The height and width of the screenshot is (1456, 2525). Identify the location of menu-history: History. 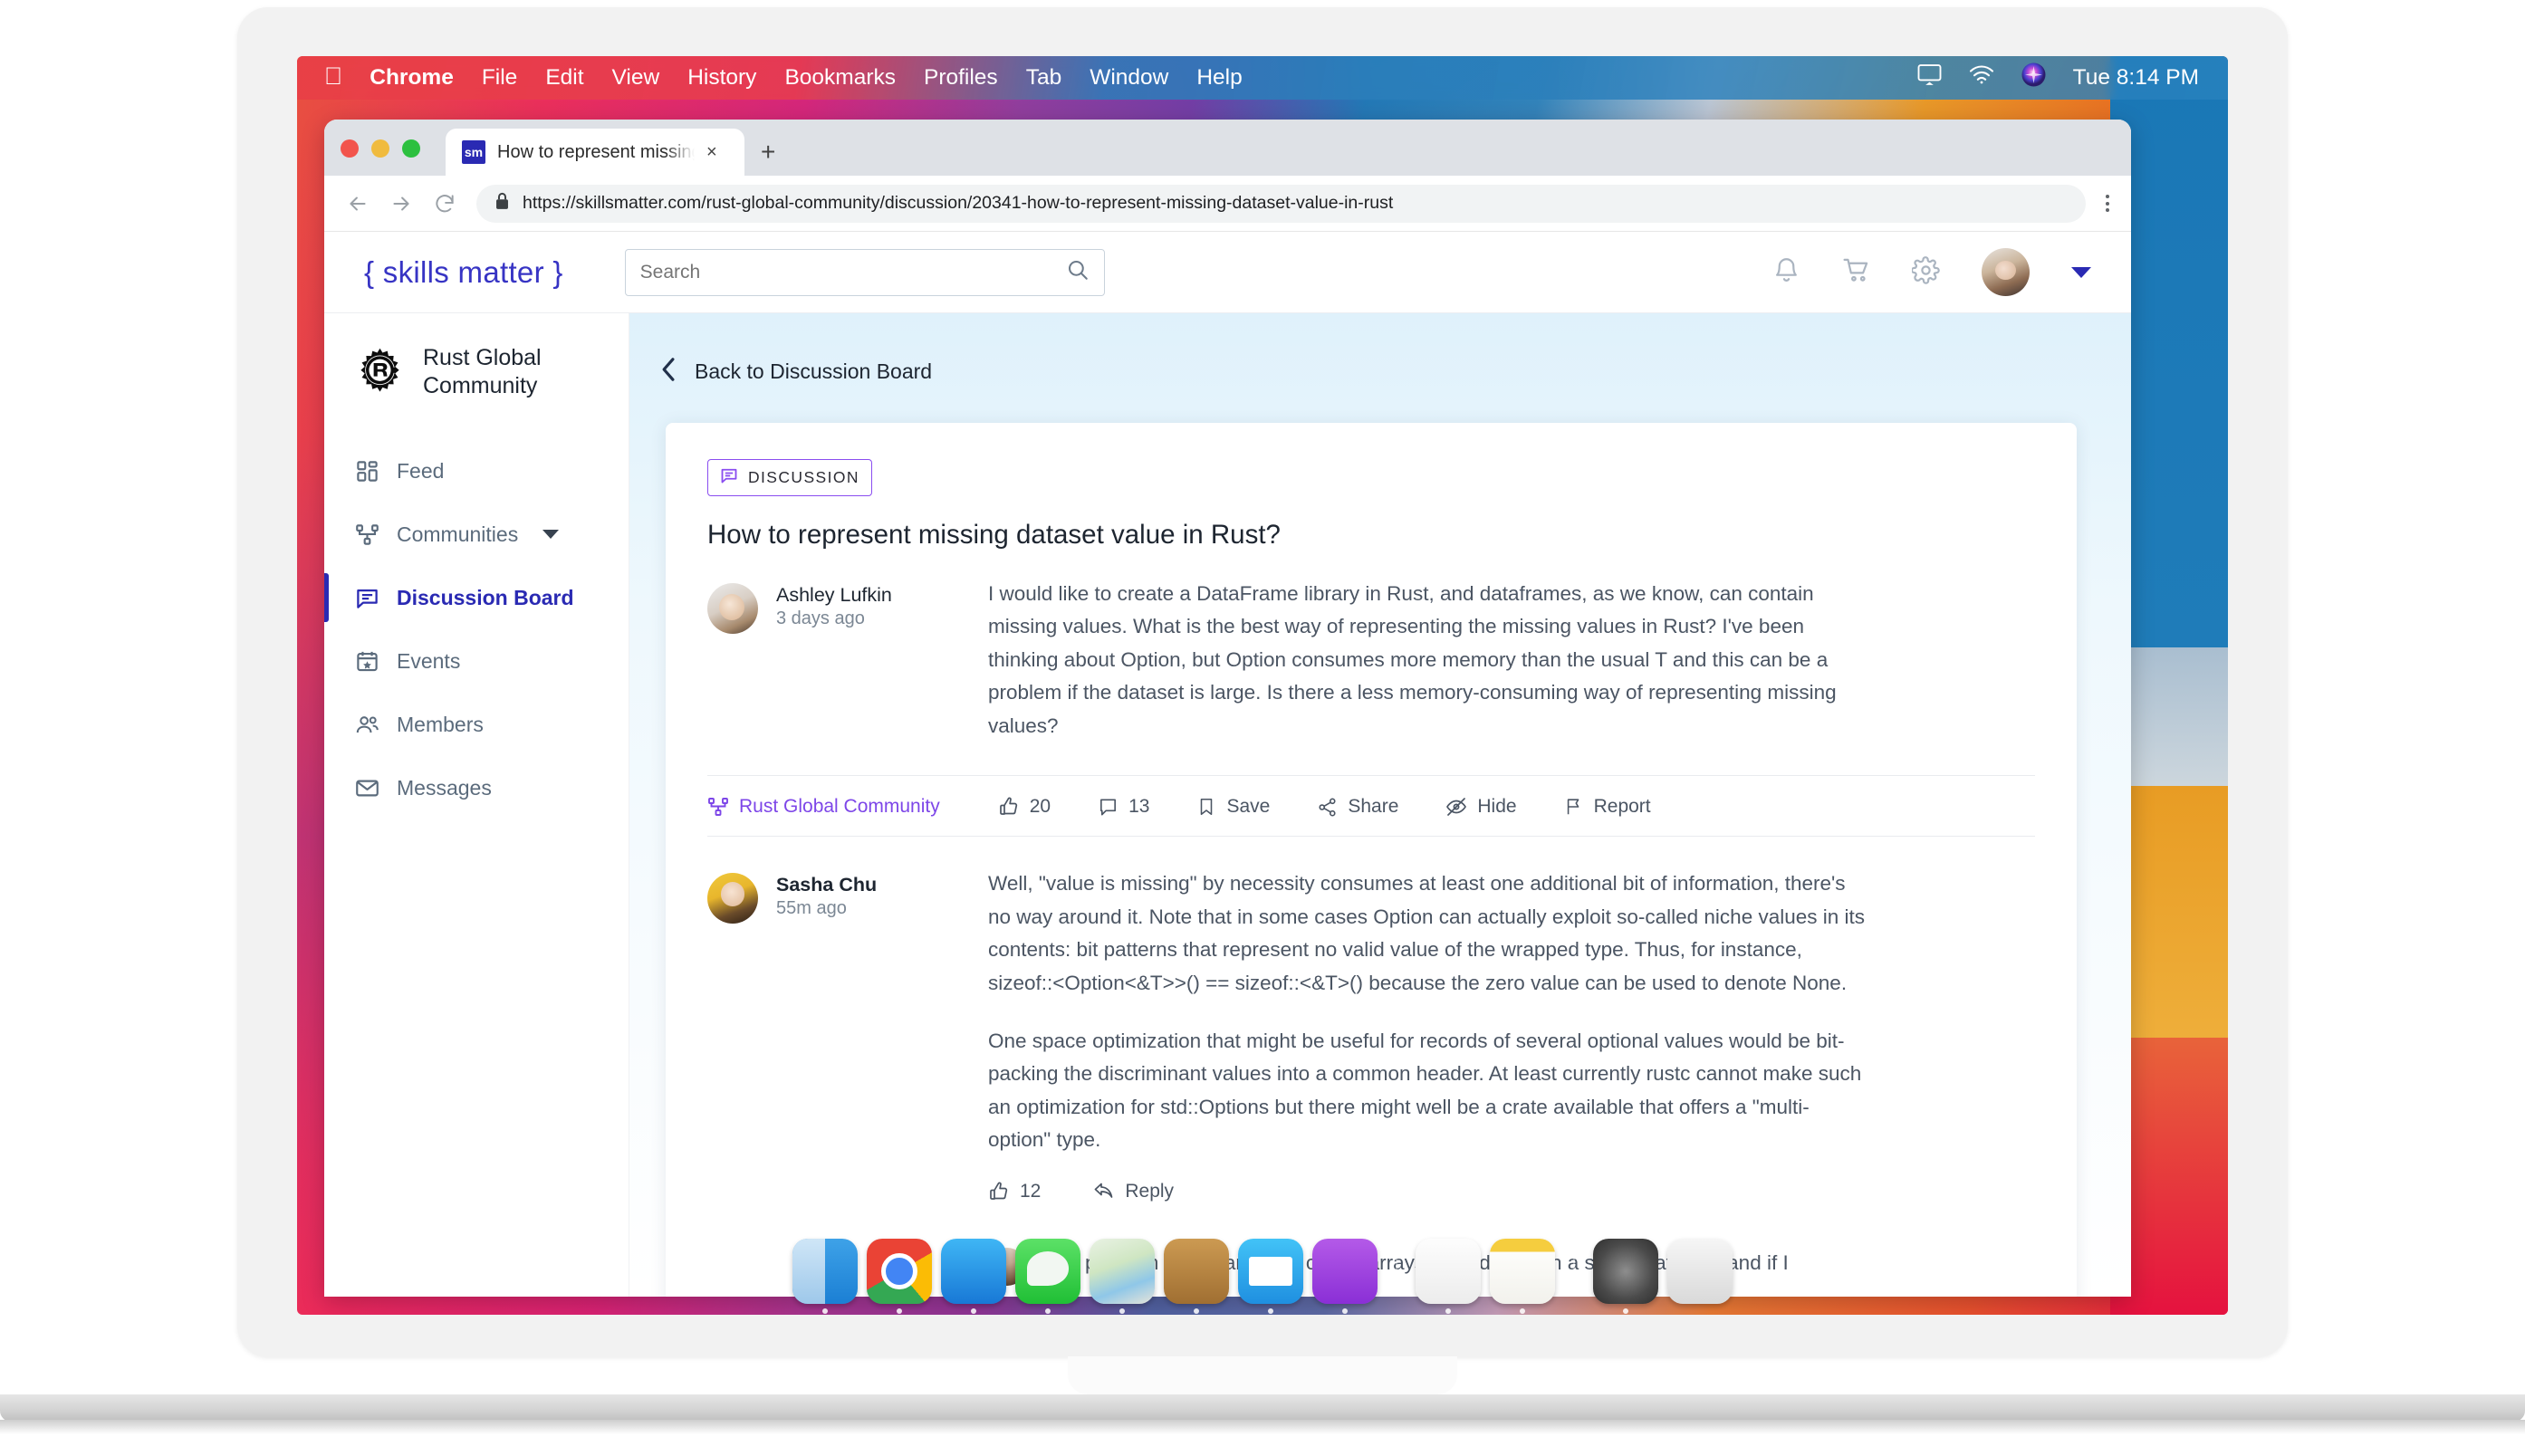
(721, 78).